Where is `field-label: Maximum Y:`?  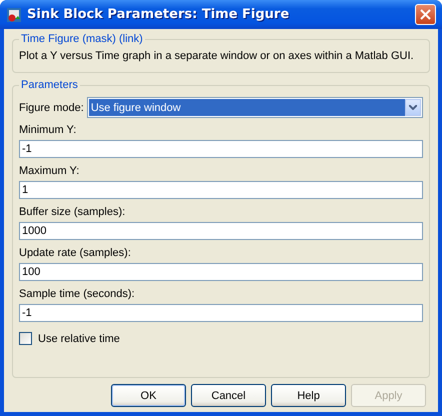 field-label: Maximum Y: is located at coordinates (49, 170).